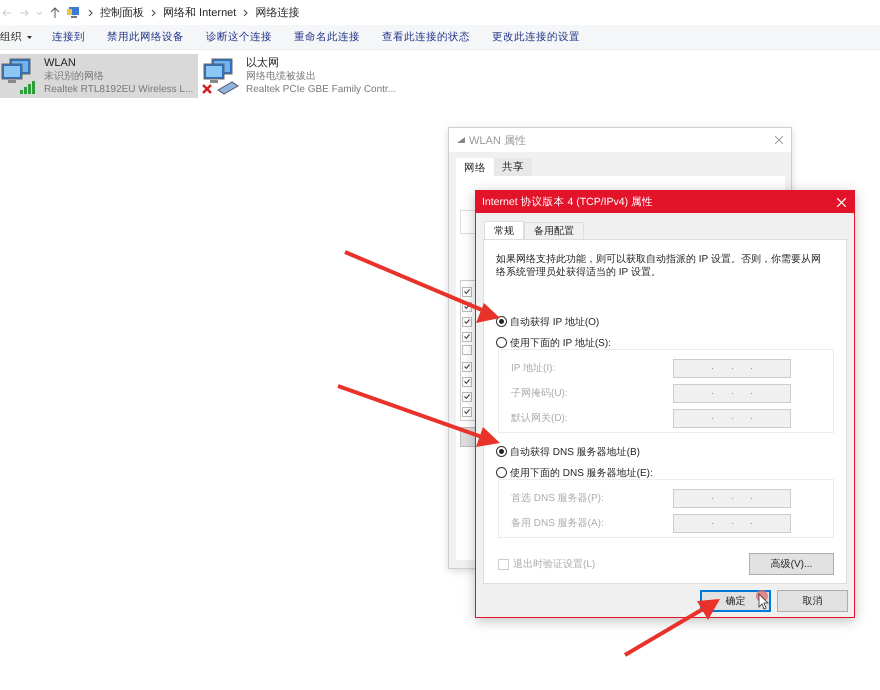 This screenshot has height=690, width=880. Describe the element at coordinates (812, 601) in the screenshot. I see `dialog-button: 取消` at that location.